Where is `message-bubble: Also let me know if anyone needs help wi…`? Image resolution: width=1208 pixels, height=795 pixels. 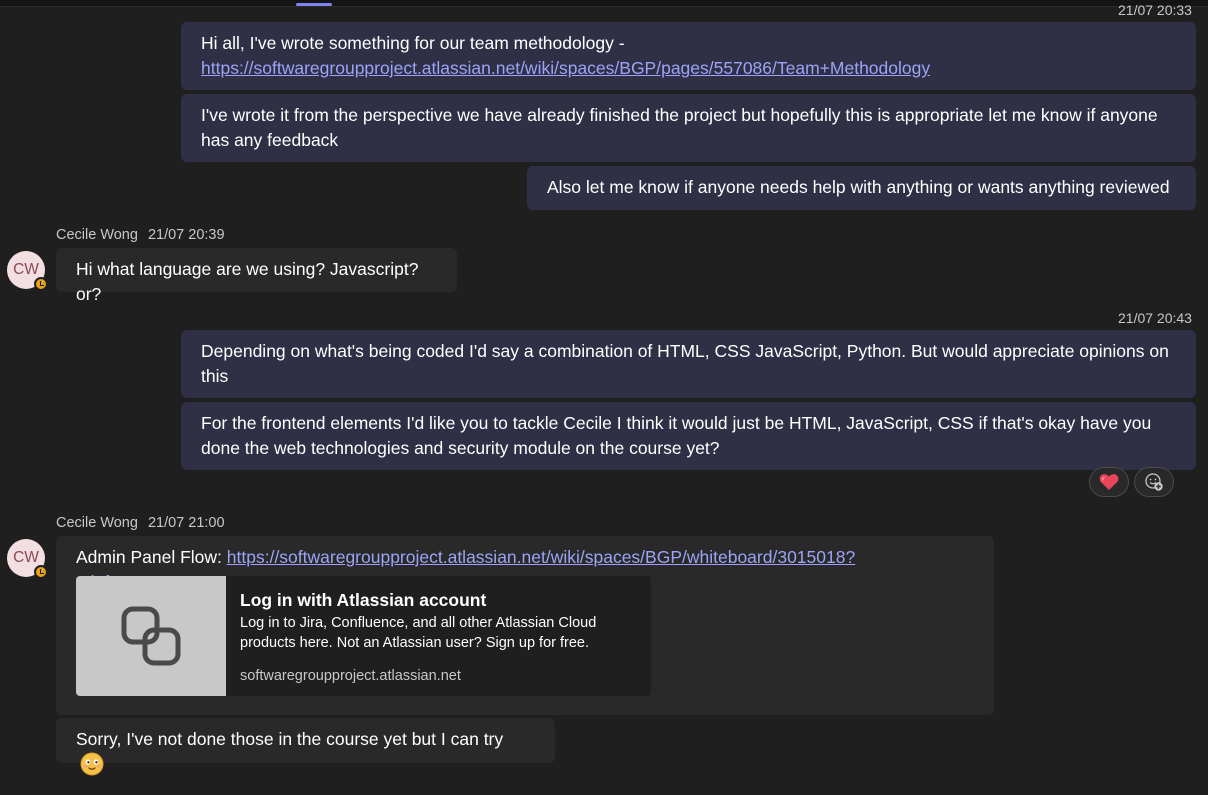
message-bubble: Also let me know if anyone needs help wi… is located at coordinates (861, 188).